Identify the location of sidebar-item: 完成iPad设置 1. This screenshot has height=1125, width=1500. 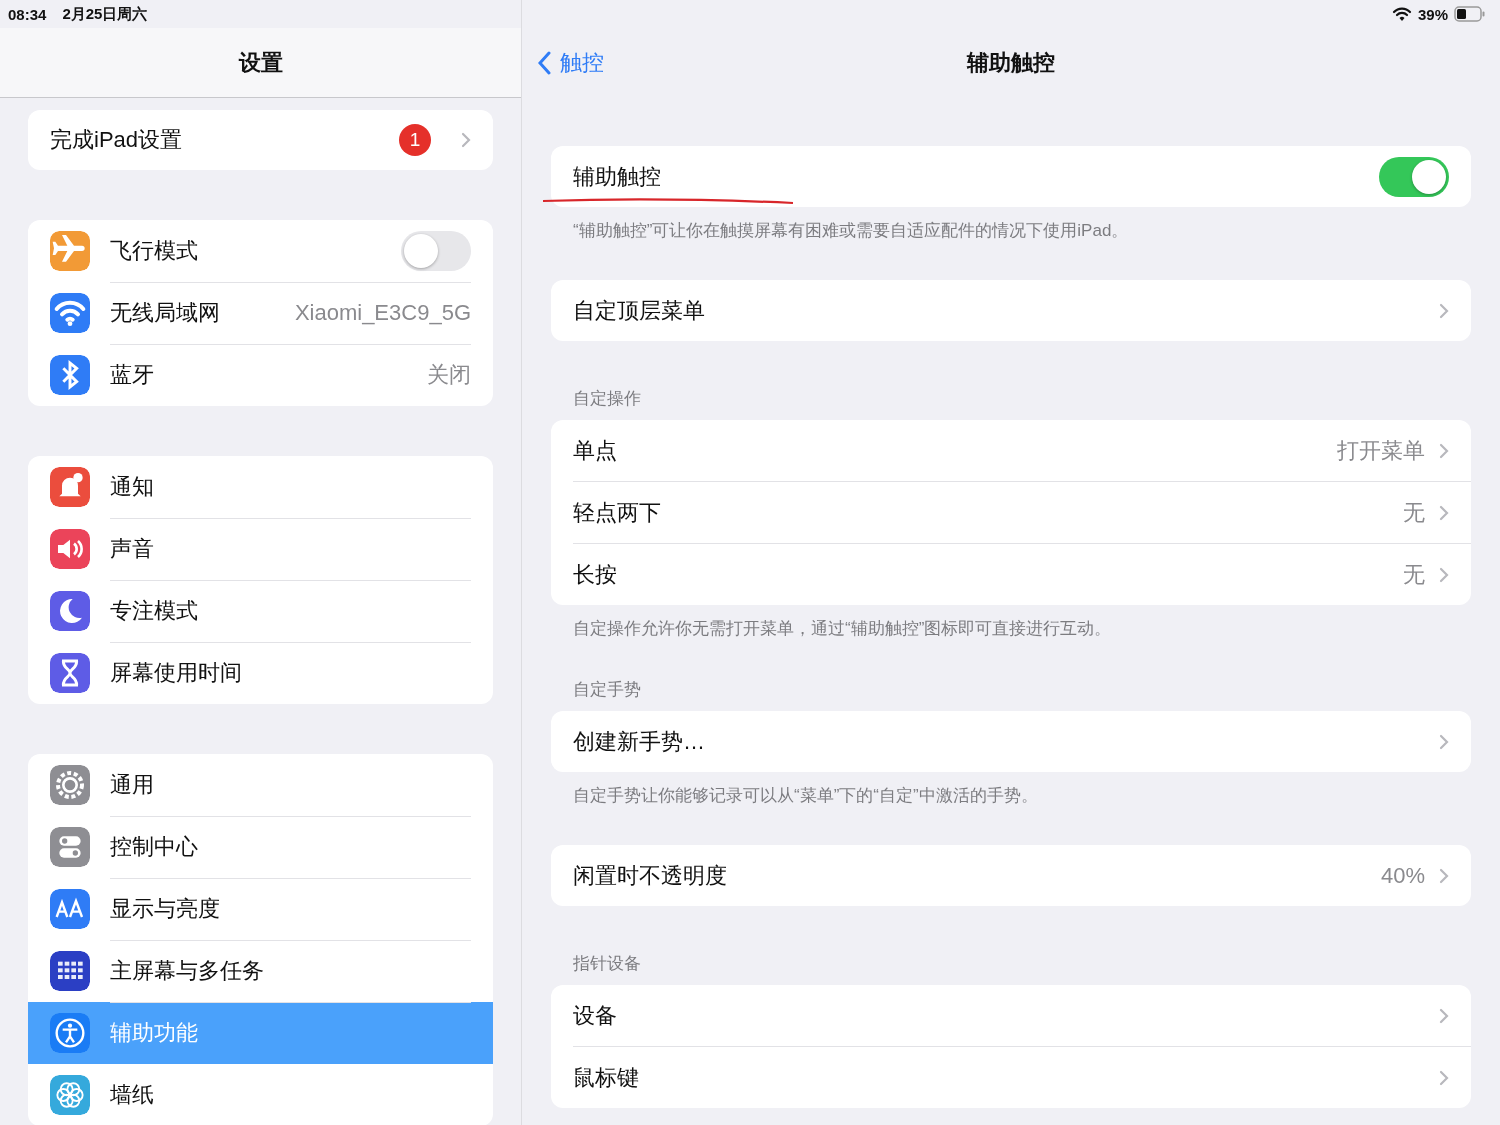
(260, 140).